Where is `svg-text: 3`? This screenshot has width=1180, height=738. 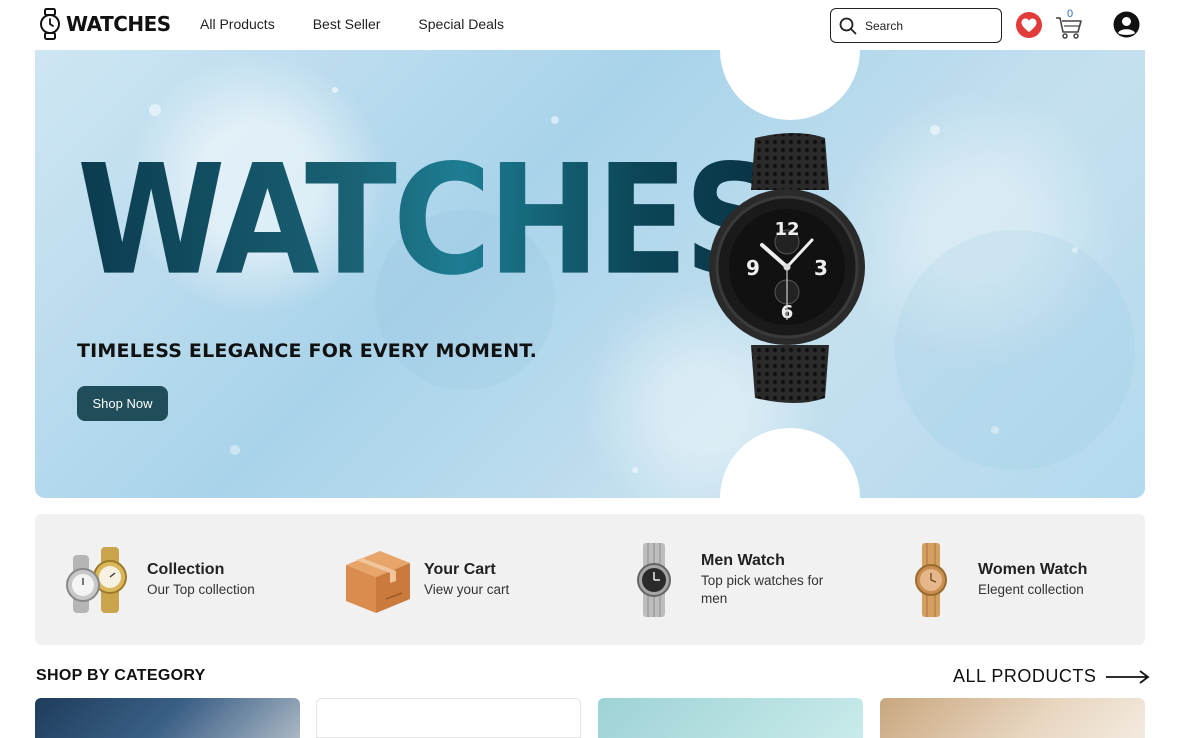
svg-text: 3 is located at coordinates (821, 268).